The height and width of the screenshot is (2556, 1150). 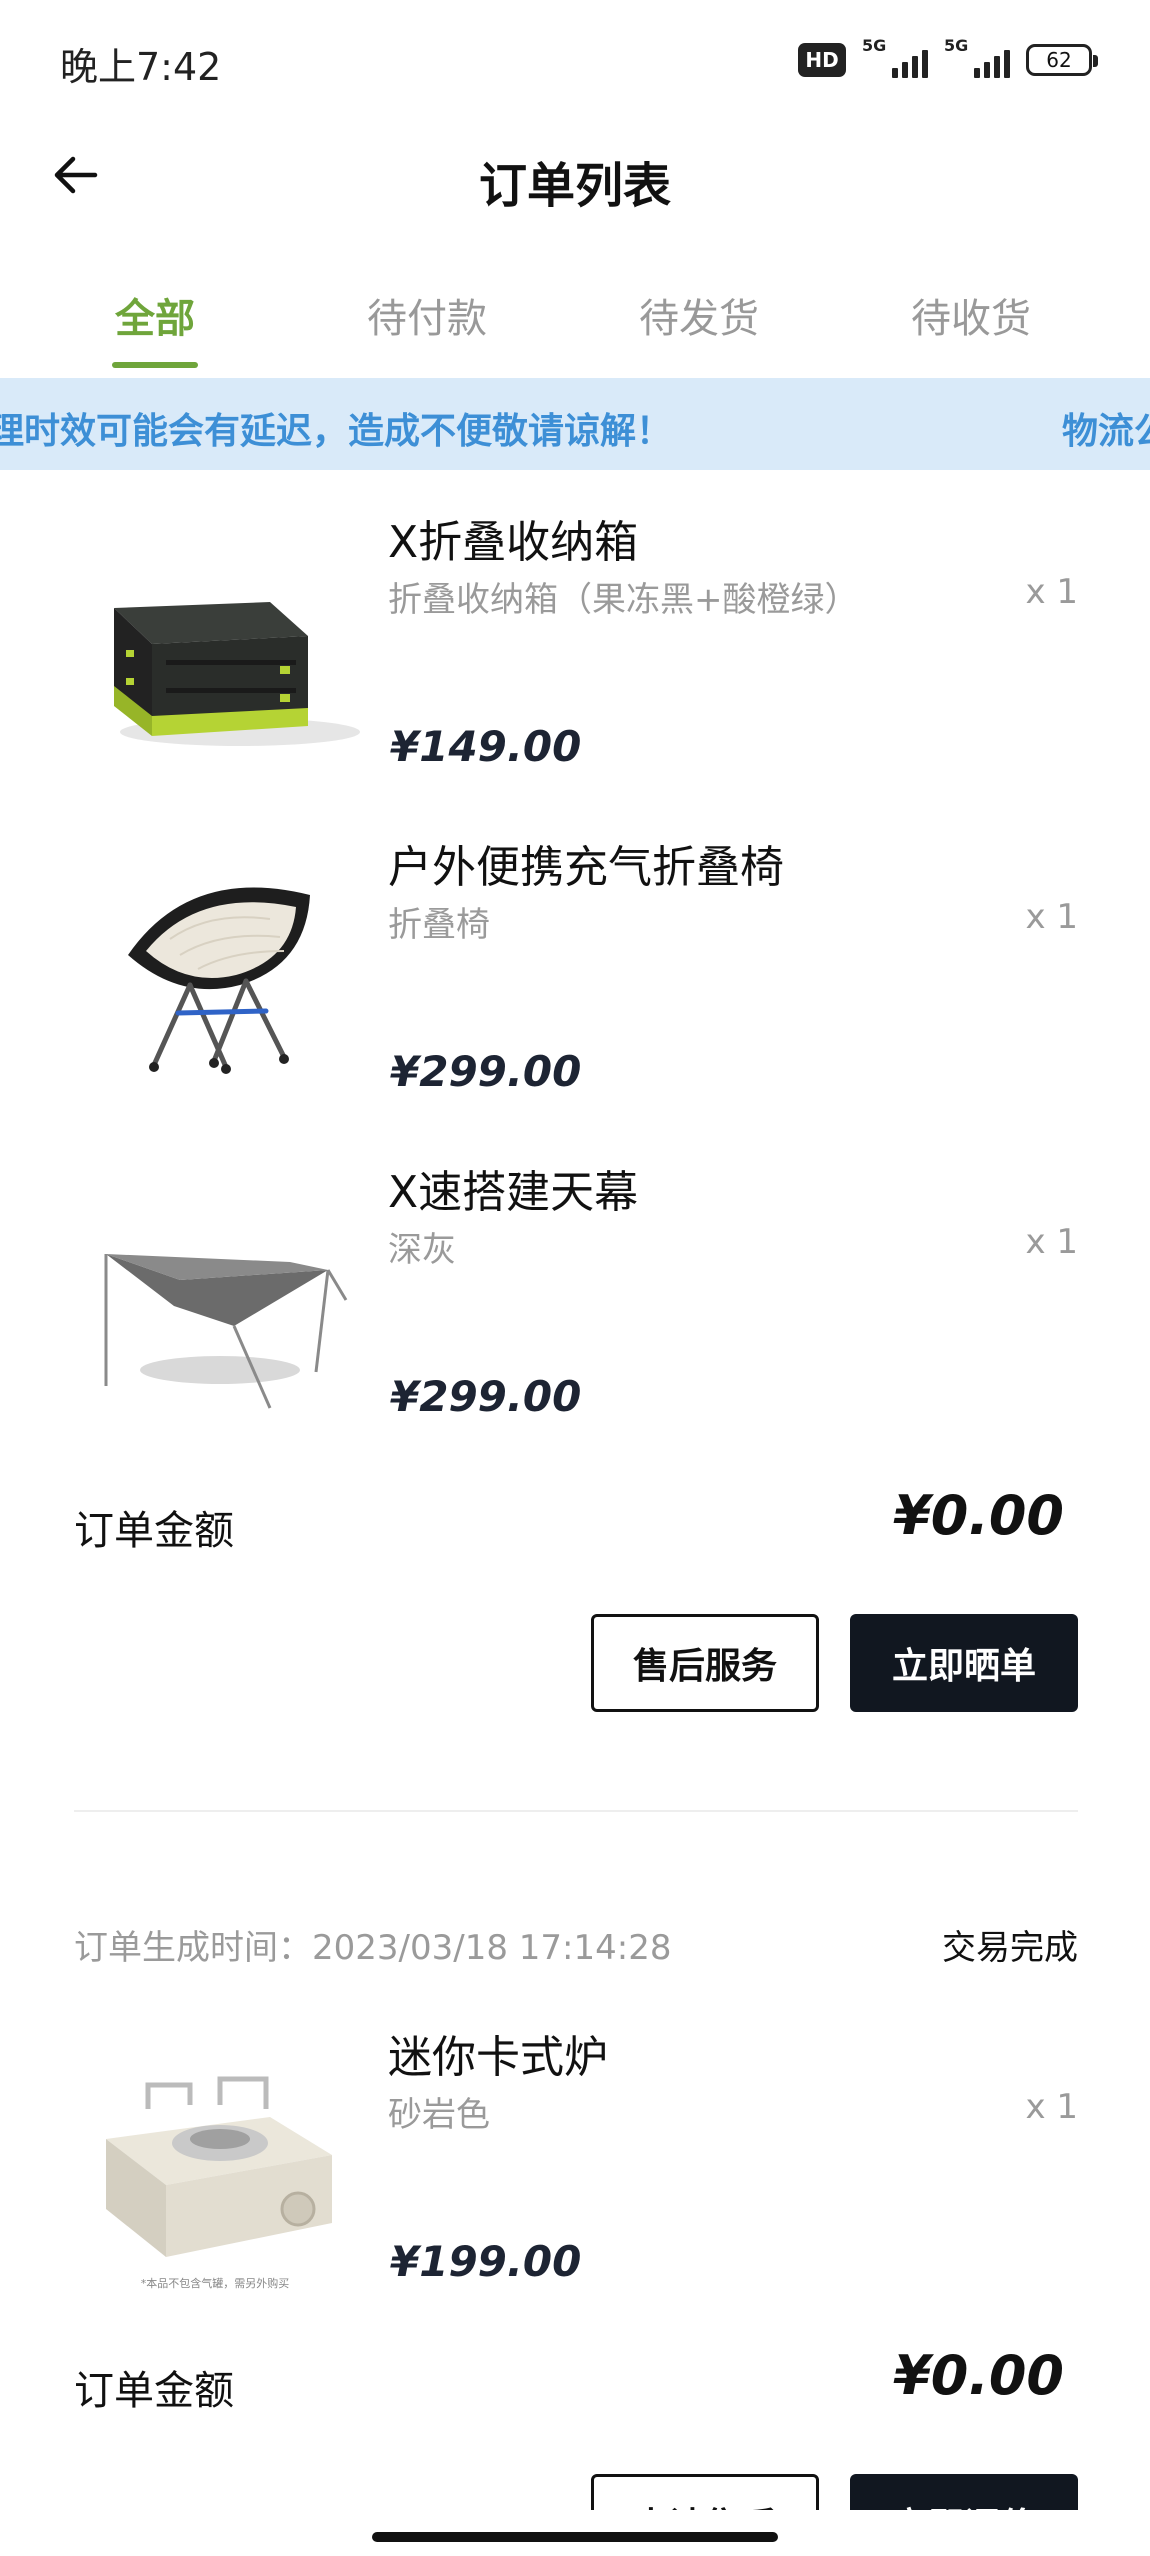 I want to click on order-item: 户外便携充气折叠椅 折叠椅 x 1 ¥299.00, so click(x=575, y=975).